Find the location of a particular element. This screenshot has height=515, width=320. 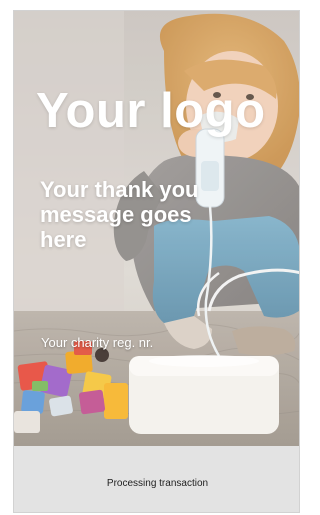

logo-placeholder: Your logo is located at coordinates (151, 111).